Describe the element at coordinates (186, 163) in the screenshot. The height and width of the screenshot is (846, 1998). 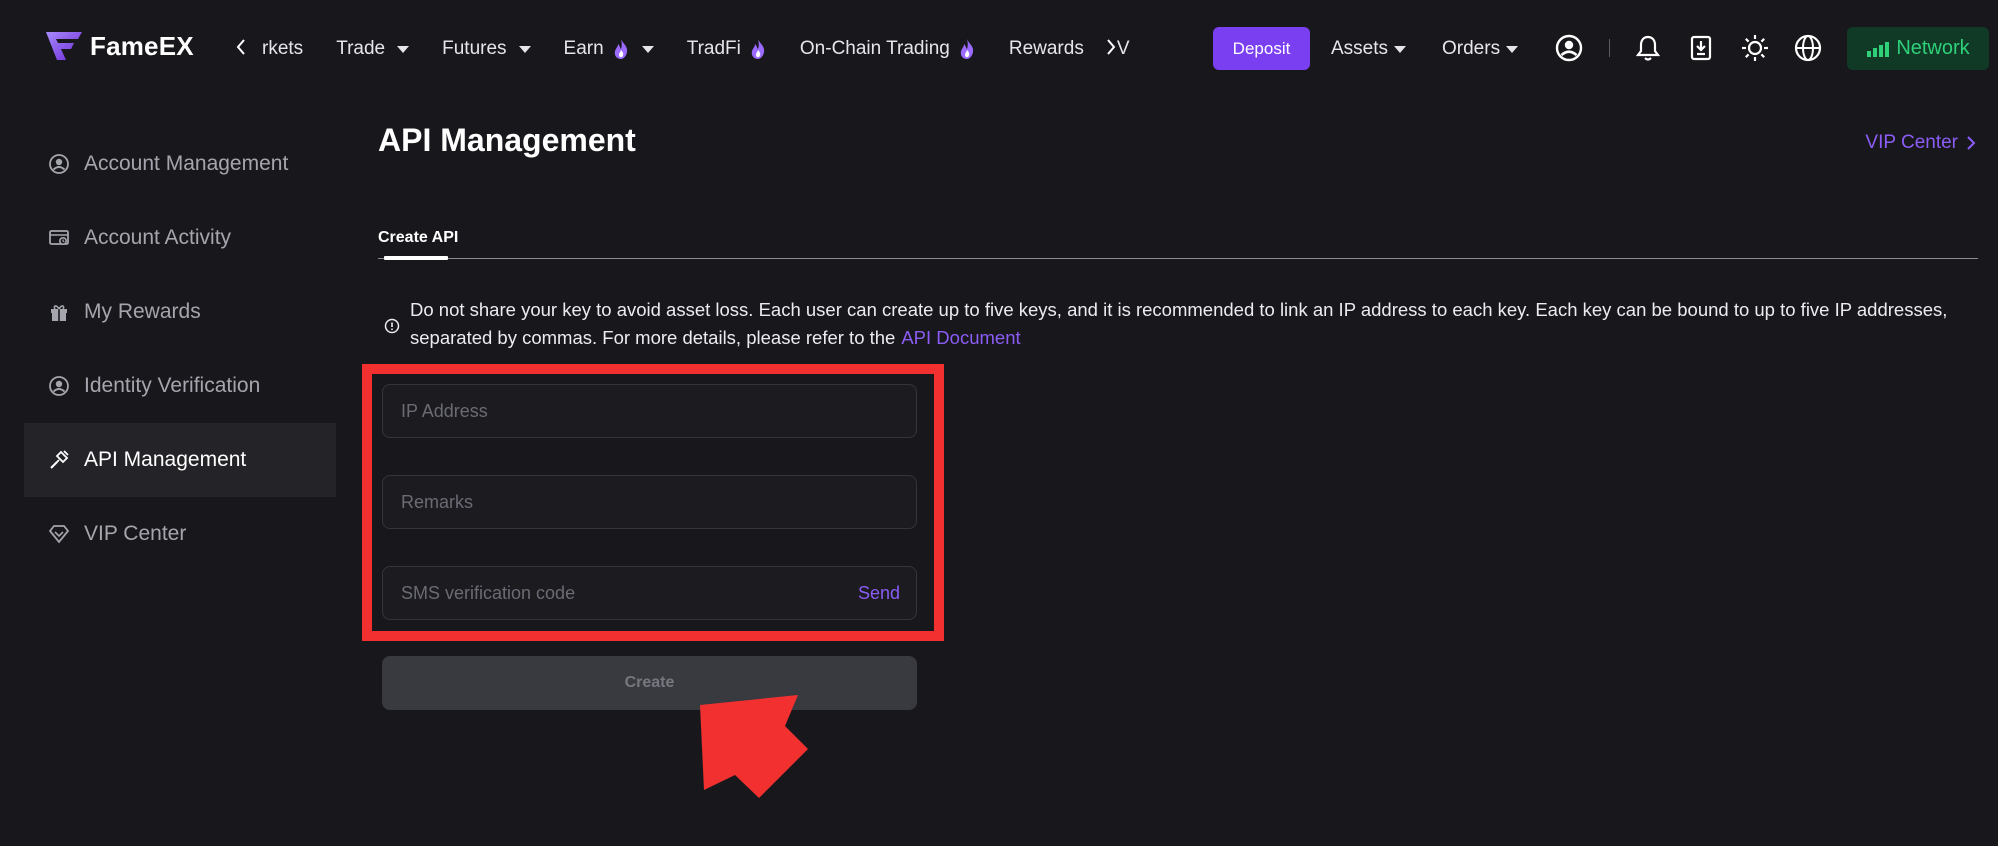
I see `sidebar-item-label: Account Management` at that location.